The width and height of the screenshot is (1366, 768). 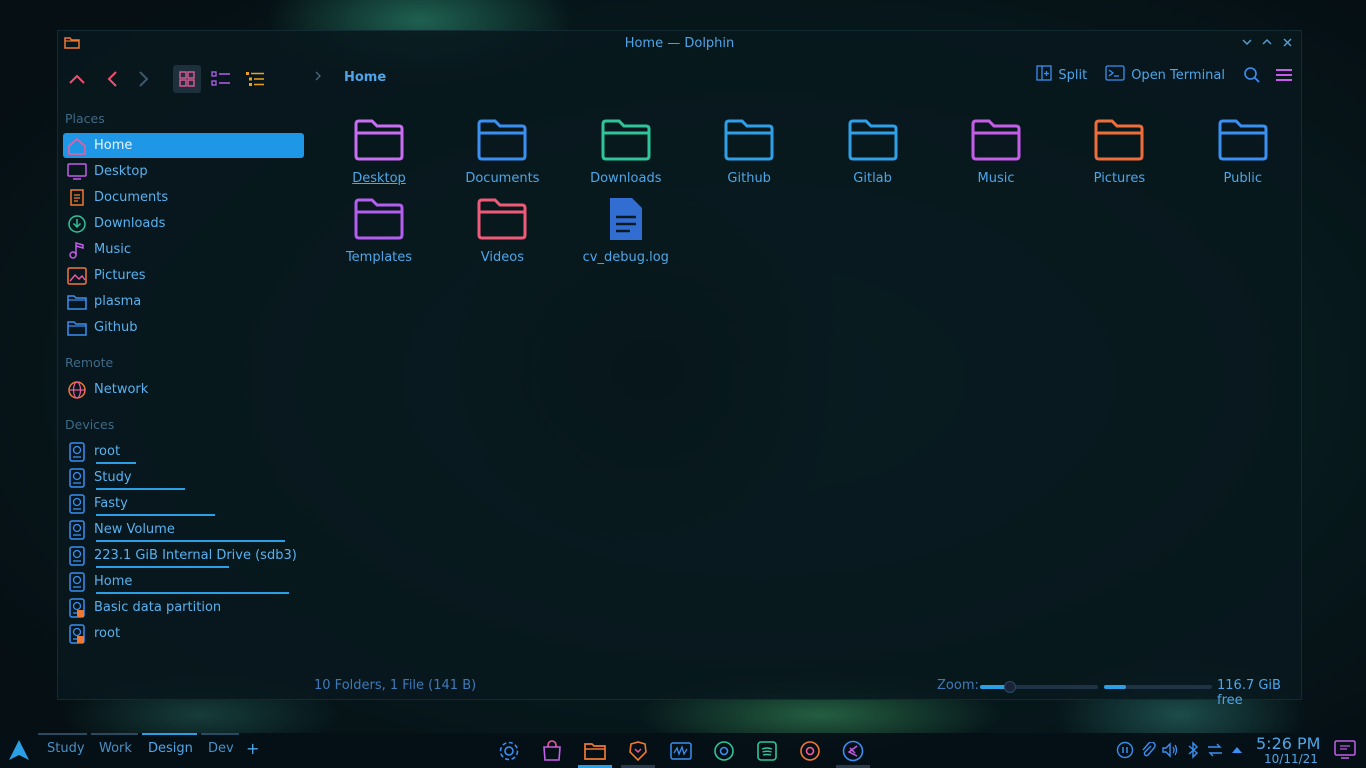 What do you see at coordinates (318, 77) in the screenshot?
I see `breadcrumb-separator-icon` at bounding box center [318, 77].